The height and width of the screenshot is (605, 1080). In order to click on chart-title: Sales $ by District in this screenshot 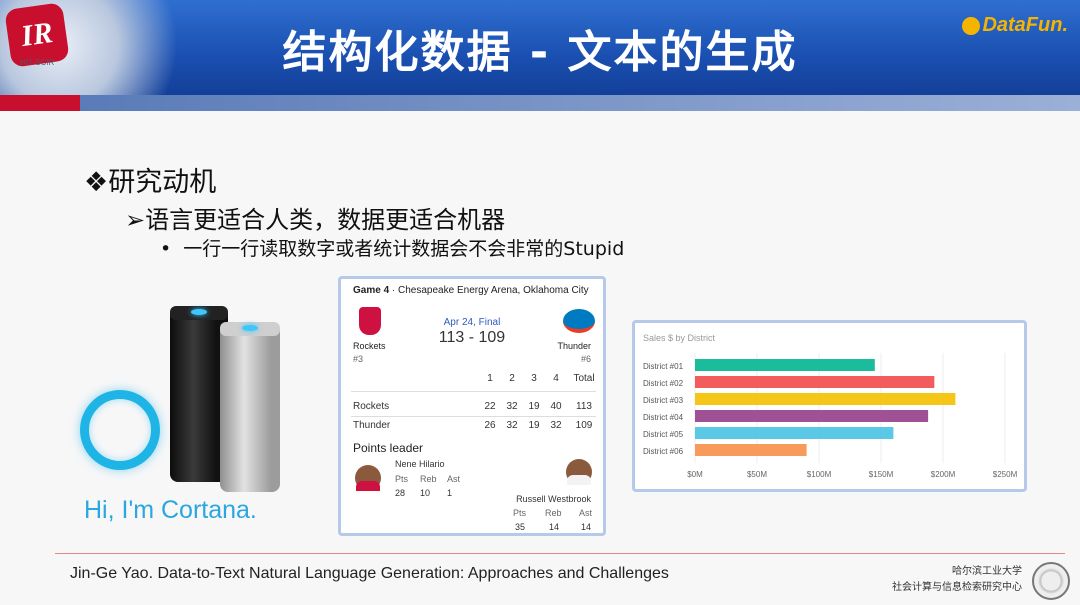, I will do `click(679, 338)`.